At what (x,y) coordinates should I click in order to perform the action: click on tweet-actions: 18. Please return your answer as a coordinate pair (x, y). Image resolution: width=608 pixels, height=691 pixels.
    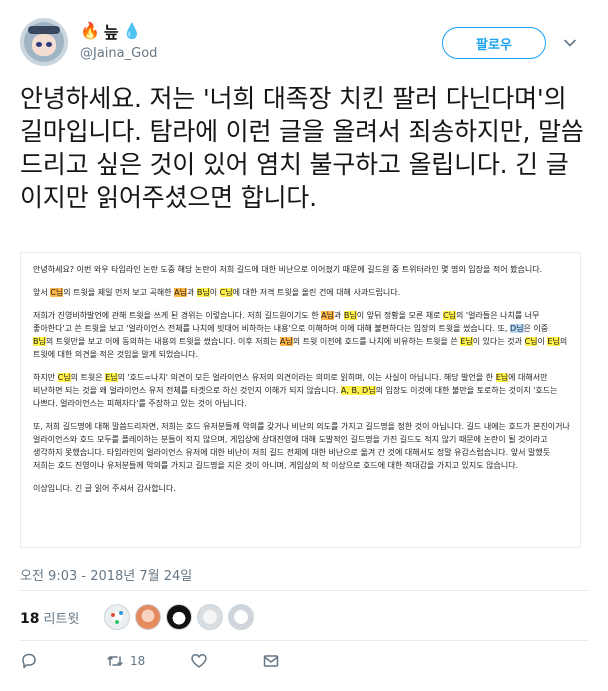
    Looking at the image, I should click on (300, 664).